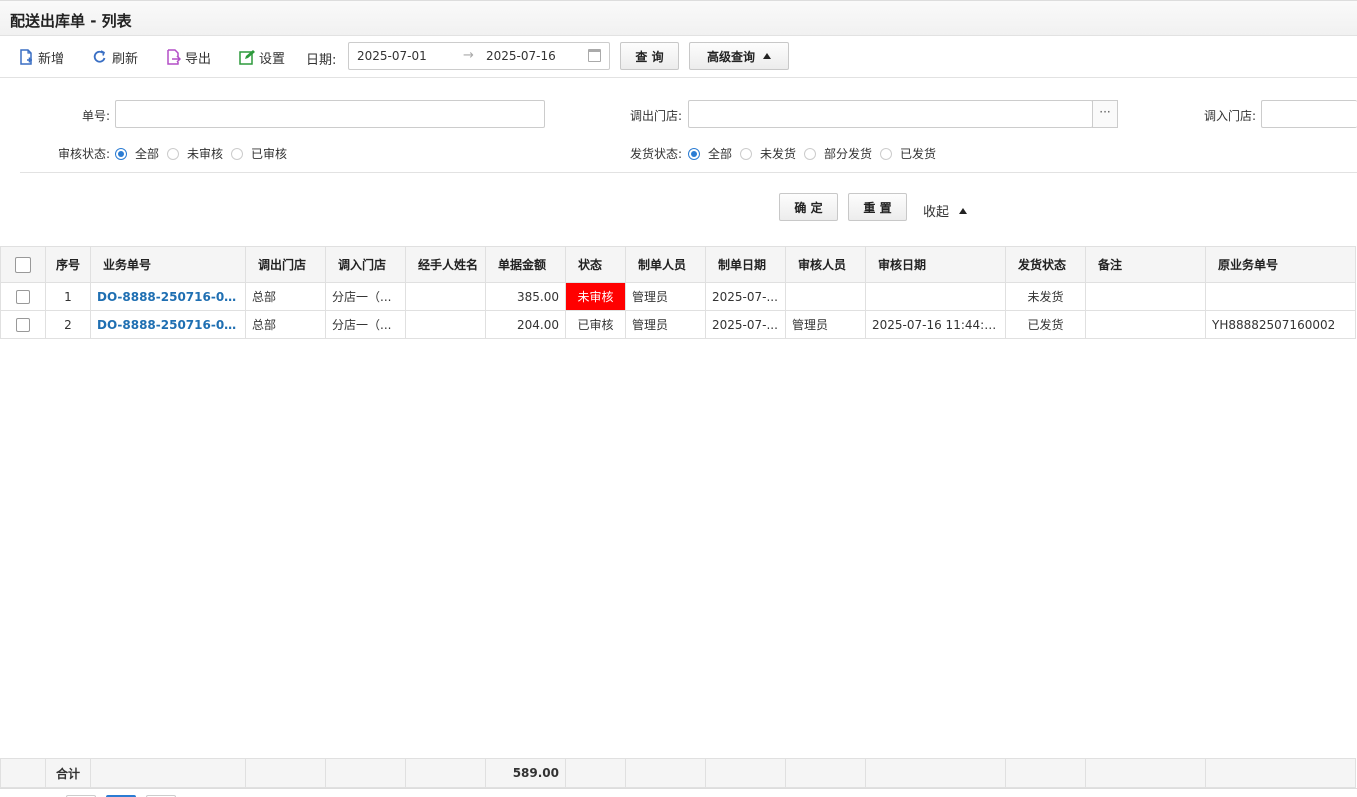  I want to click on amount-cell: 385.00, so click(525, 296).